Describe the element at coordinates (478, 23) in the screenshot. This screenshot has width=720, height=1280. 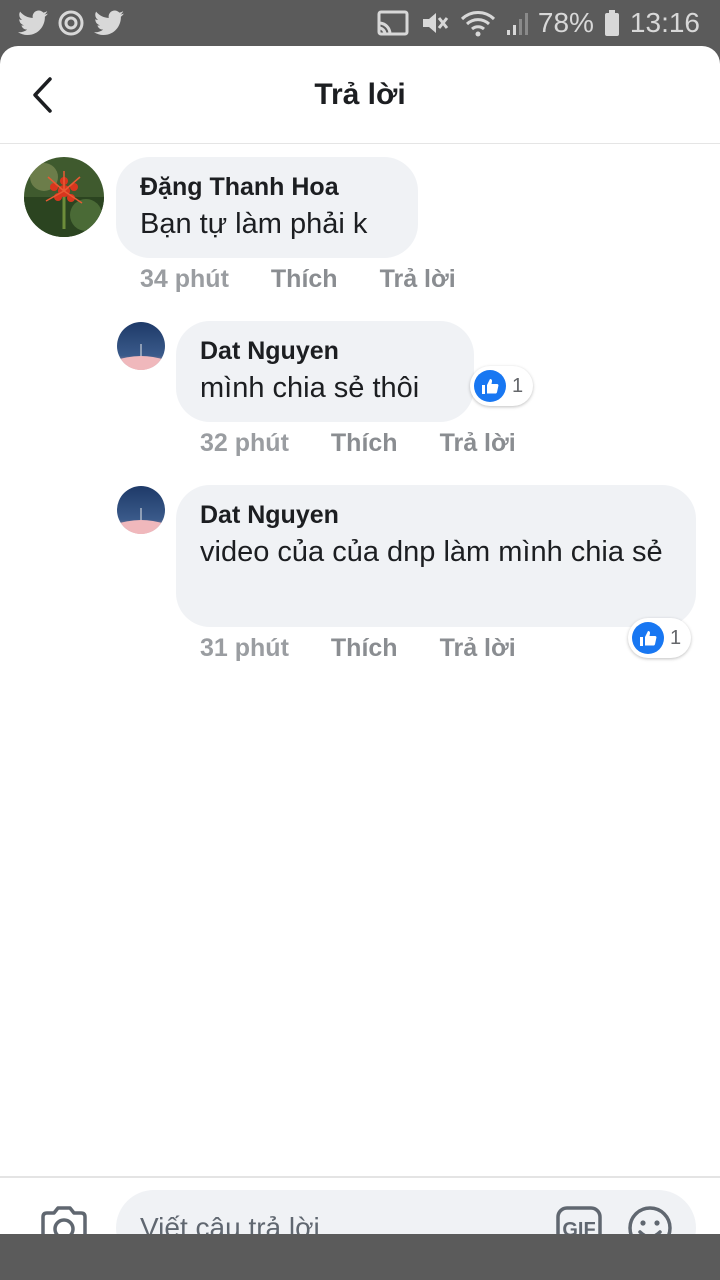
I see `wifi-icon` at that location.